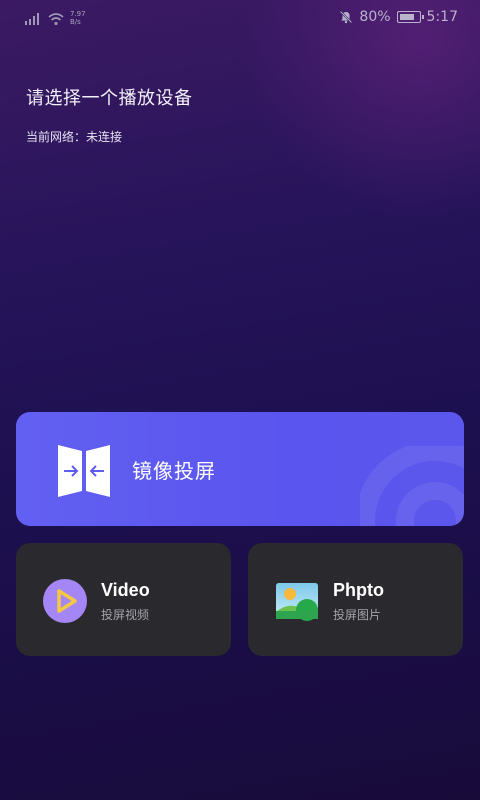 This screenshot has width=480, height=800. I want to click on battery-percent: 80%, so click(375, 17).